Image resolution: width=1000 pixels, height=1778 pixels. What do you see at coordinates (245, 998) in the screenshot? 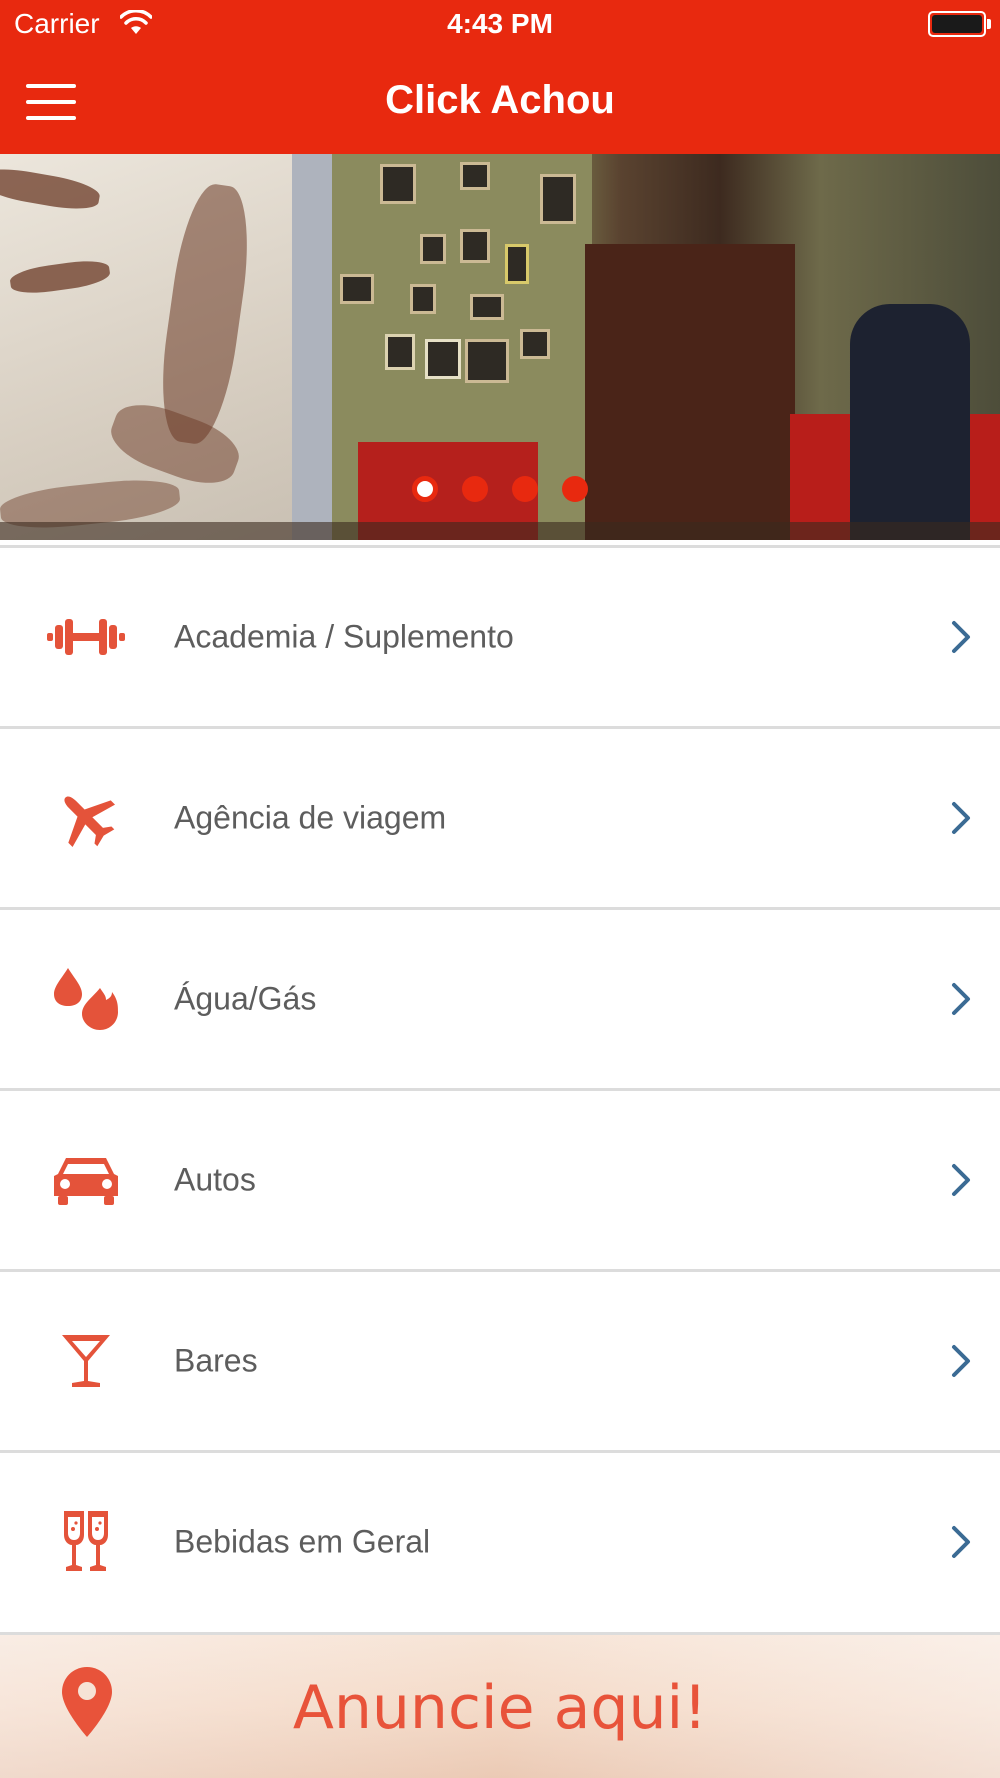
I see `list-item-label: Água/Gás` at bounding box center [245, 998].